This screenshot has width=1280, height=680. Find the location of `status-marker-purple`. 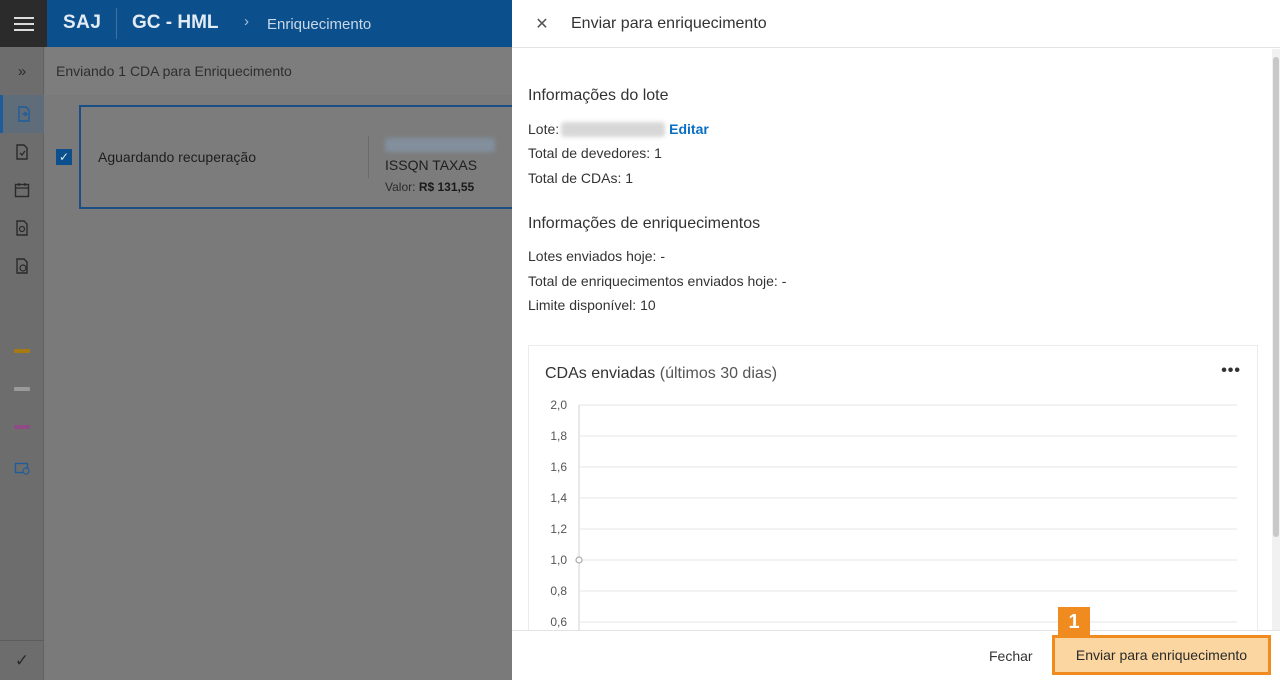

status-marker-purple is located at coordinates (22, 427).